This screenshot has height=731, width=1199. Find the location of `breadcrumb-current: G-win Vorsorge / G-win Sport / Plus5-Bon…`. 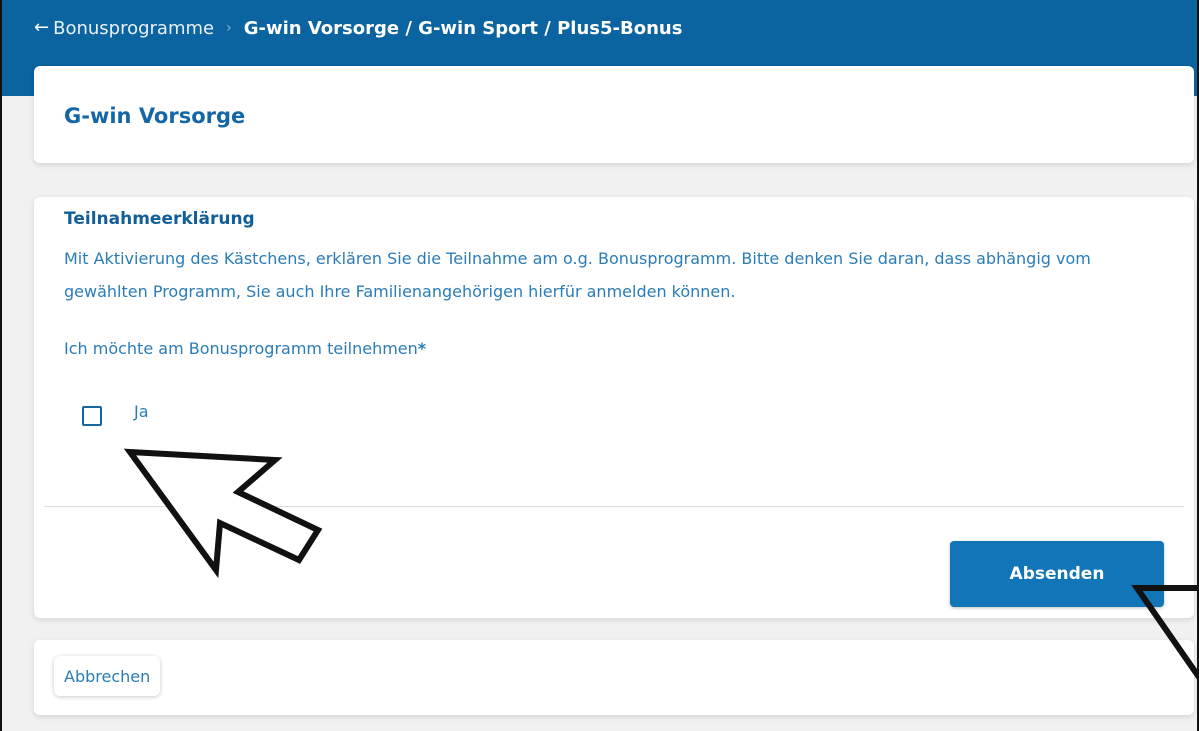

breadcrumb-current: G-win Vorsorge / G-win Sport / Plus5-Bon… is located at coordinates (463, 28).